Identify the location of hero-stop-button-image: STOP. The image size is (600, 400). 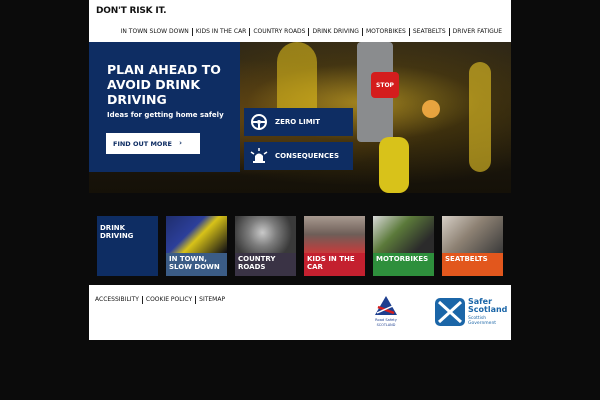
(385, 85).